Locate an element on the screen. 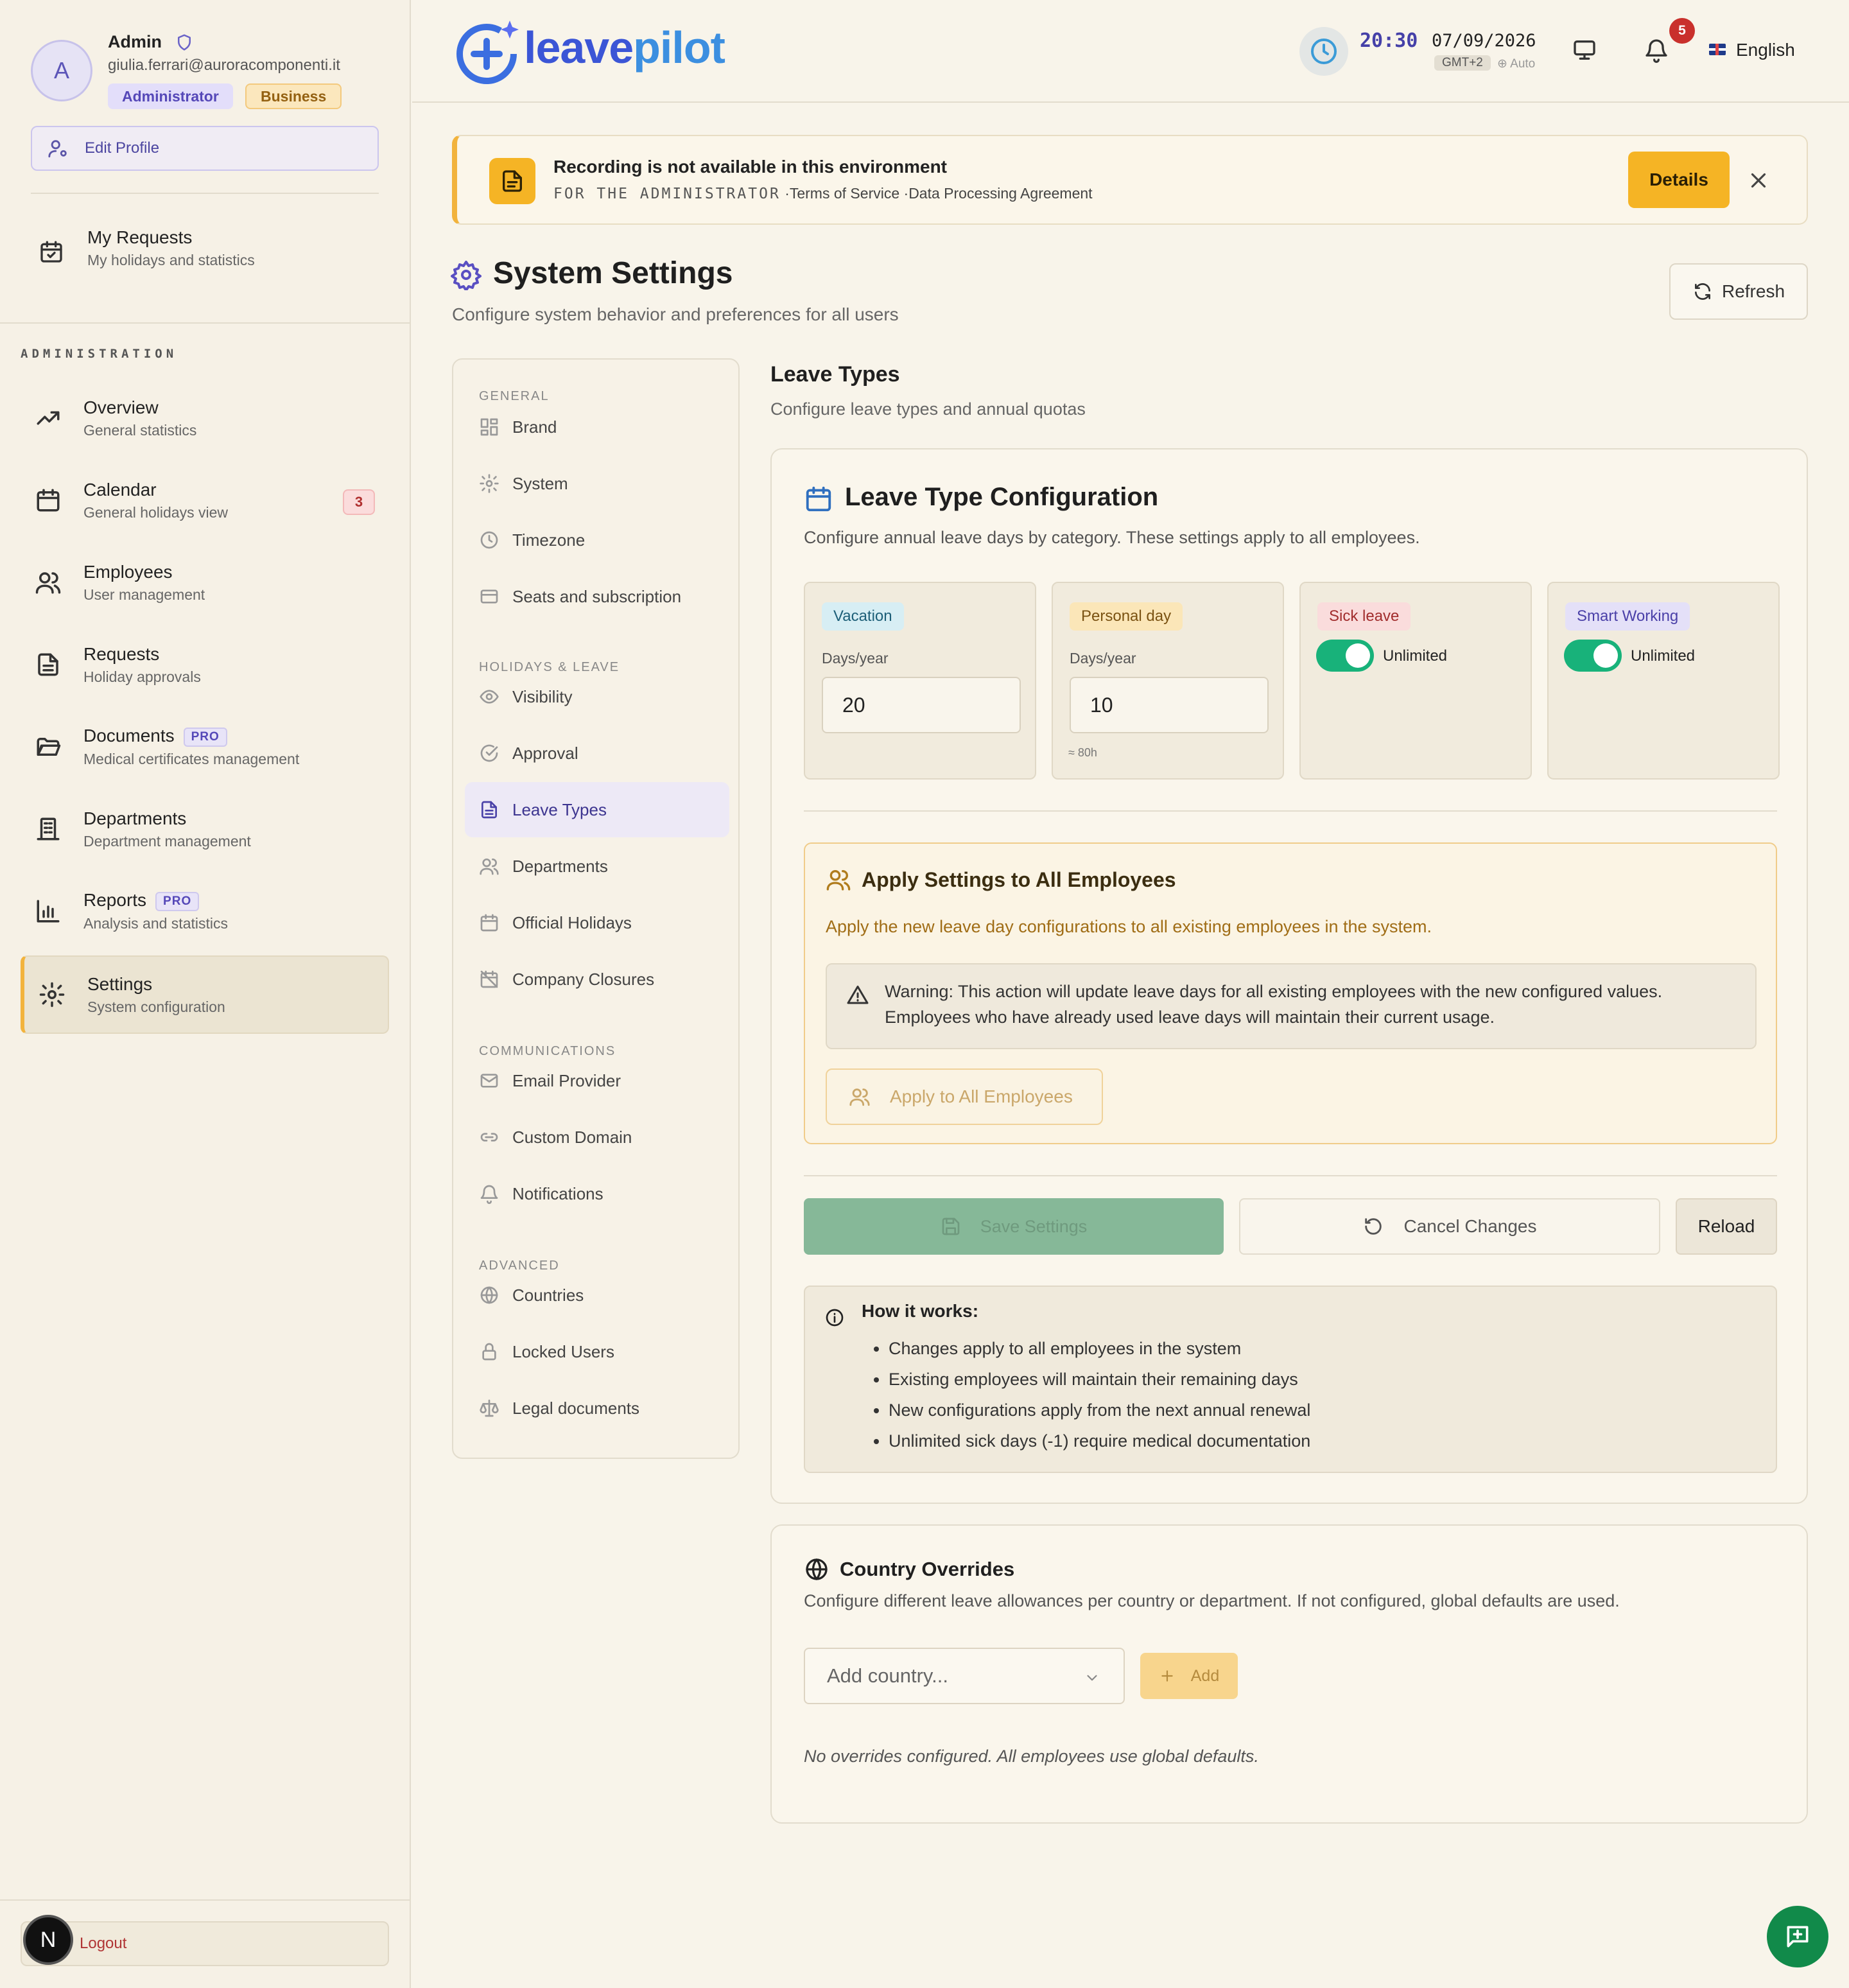  settings-nav-notifications: Notifications is located at coordinates (597, 1193).